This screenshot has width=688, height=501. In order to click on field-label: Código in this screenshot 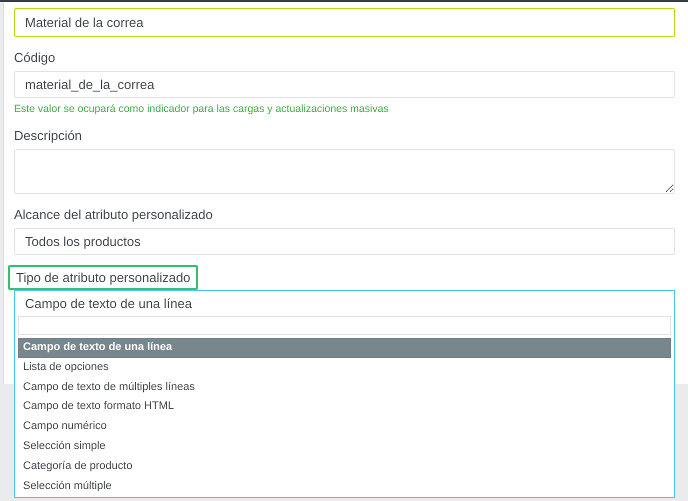, I will do `click(35, 57)`.